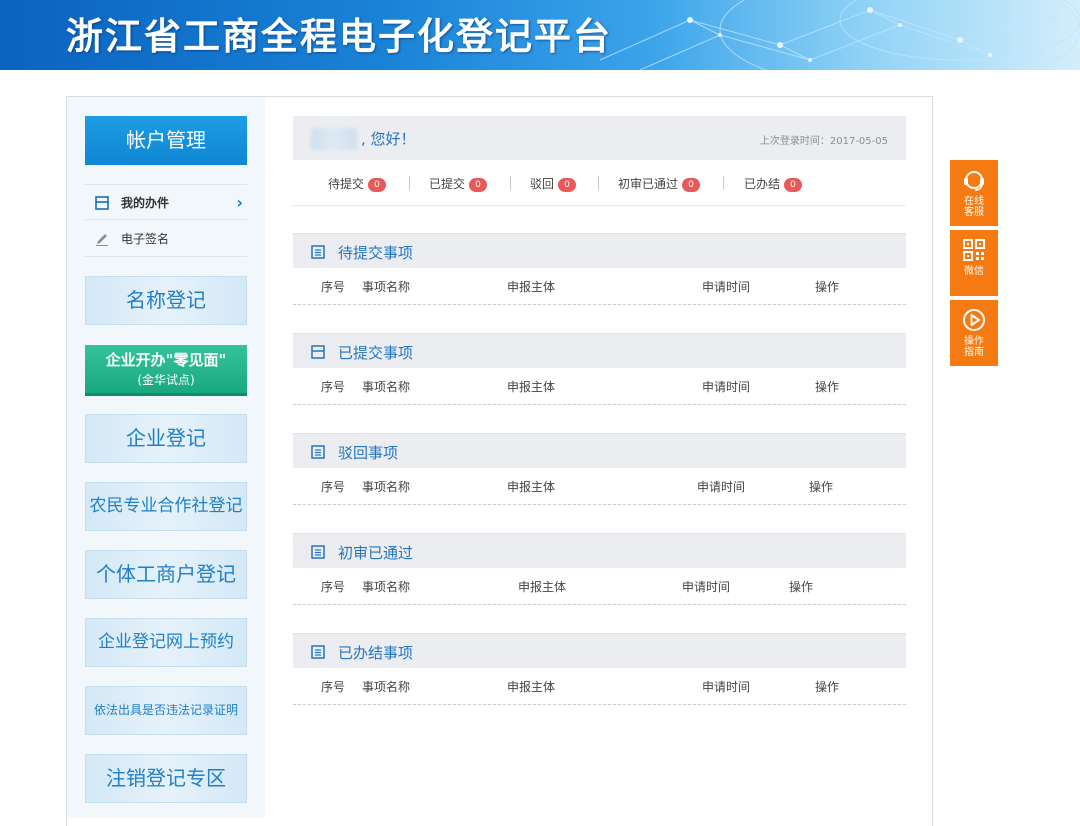 The image size is (1080, 826). Describe the element at coordinates (974, 250) in the screenshot. I see `qrcode-icon` at that location.